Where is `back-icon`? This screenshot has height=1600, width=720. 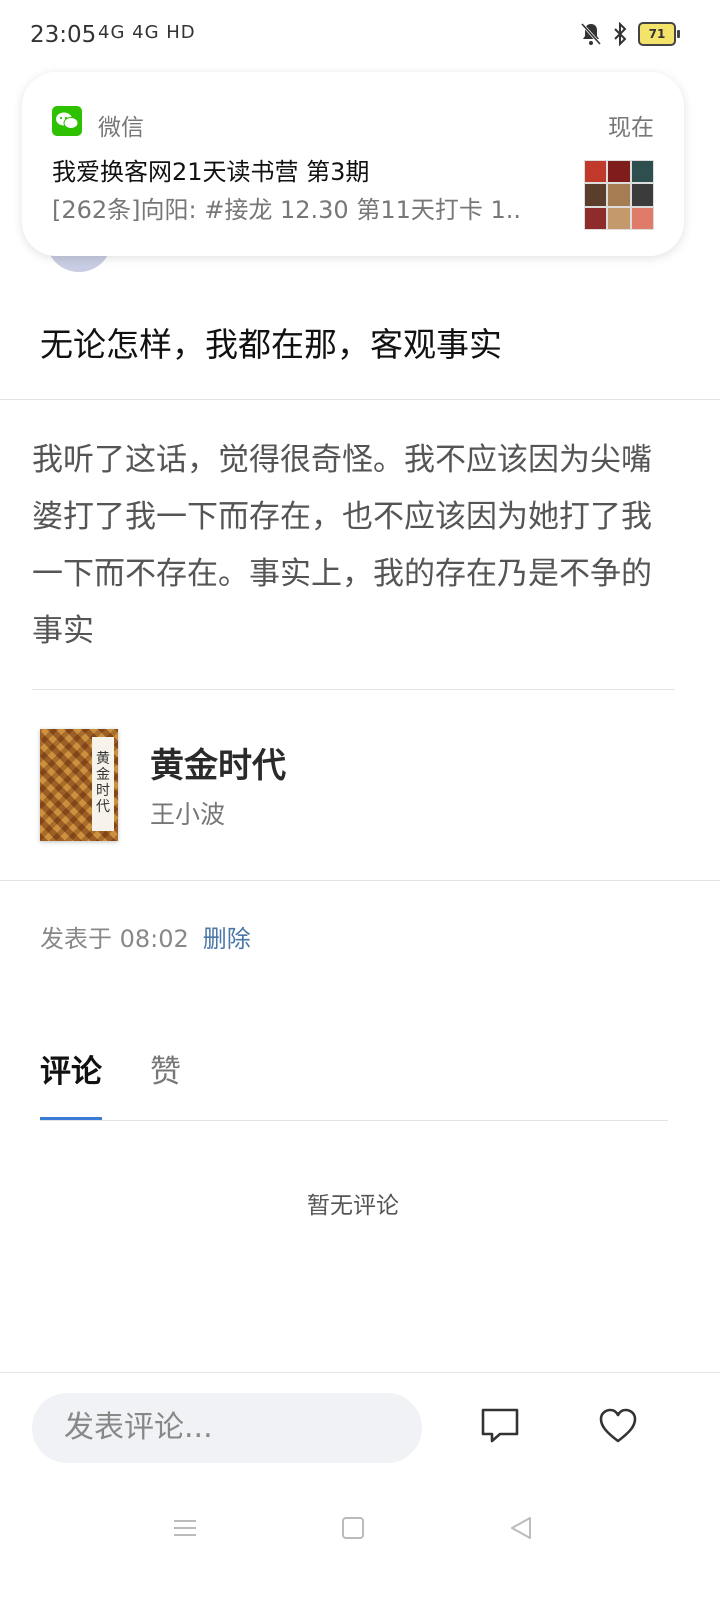
back-icon is located at coordinates (521, 1528).